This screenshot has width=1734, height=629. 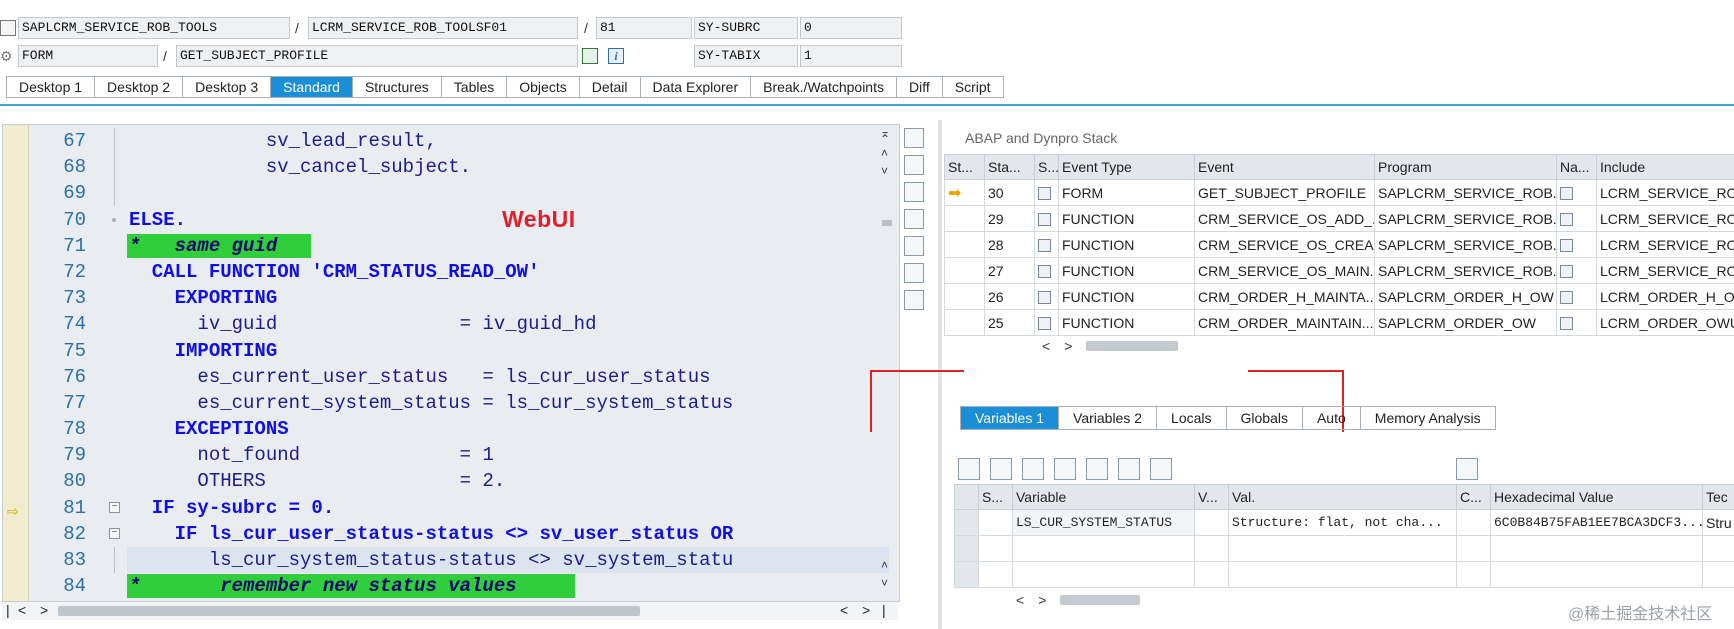 What do you see at coordinates (1065, 469) in the screenshot?
I see `remove-icon` at bounding box center [1065, 469].